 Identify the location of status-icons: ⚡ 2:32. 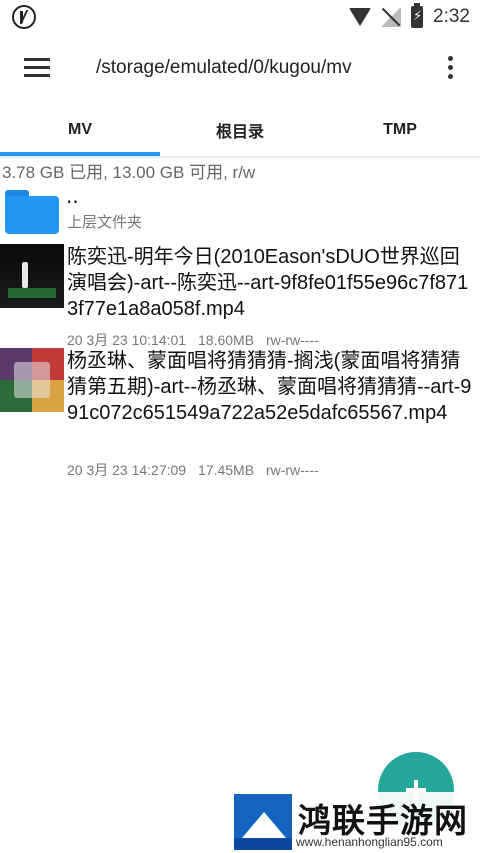
(409, 17).